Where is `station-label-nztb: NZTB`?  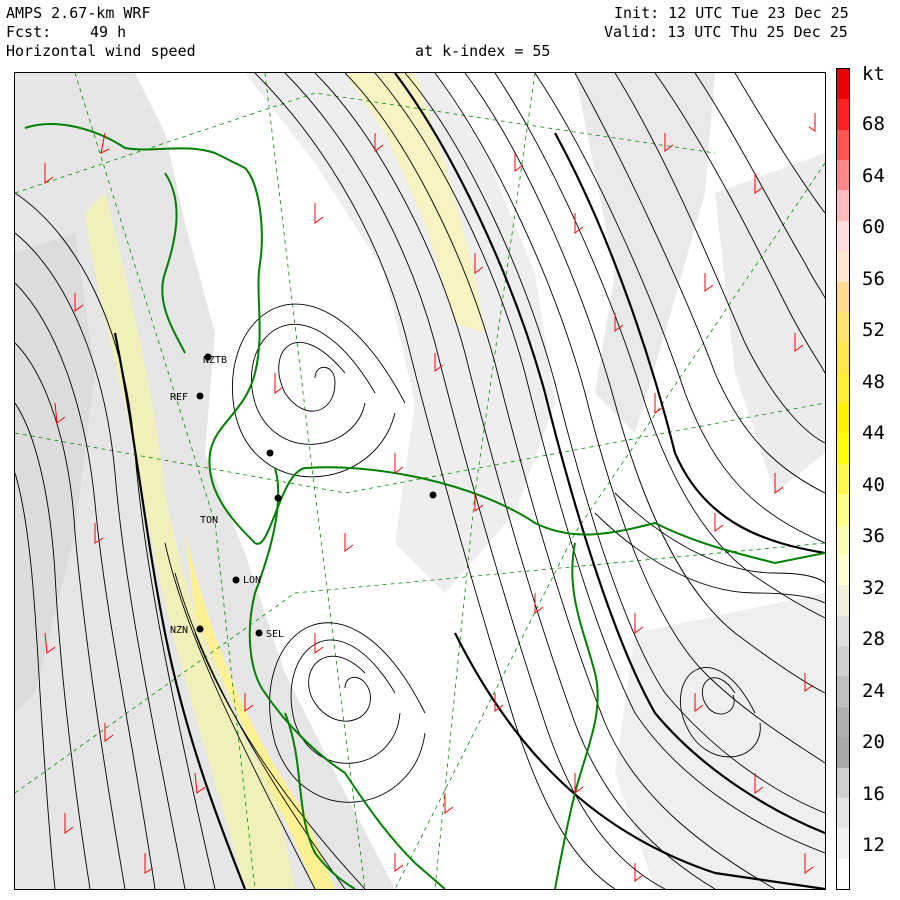
station-label-nztb: NZTB is located at coordinates (215, 360).